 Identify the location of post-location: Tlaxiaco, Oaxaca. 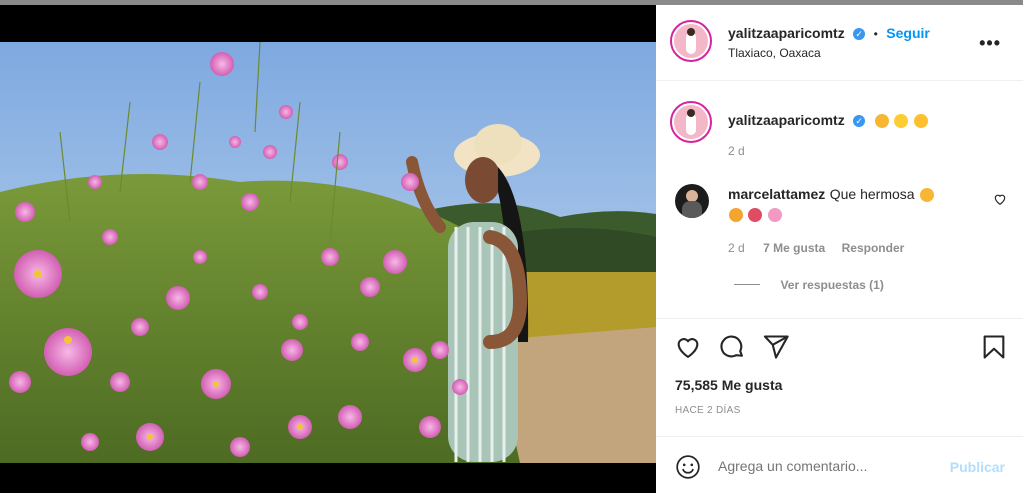
(774, 53).